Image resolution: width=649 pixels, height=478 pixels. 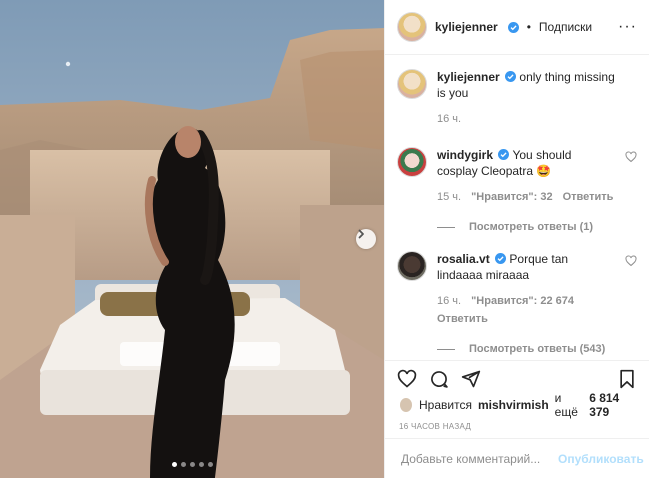 I want to click on author-avatar, so click(x=412, y=27).